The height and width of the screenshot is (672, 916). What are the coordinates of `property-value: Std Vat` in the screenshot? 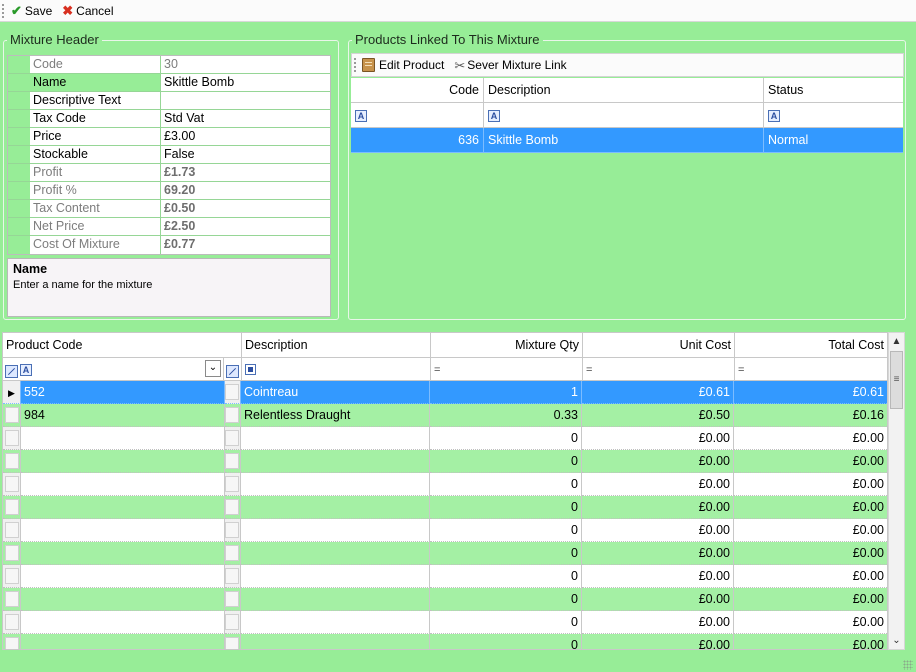 It's located at (245, 118).